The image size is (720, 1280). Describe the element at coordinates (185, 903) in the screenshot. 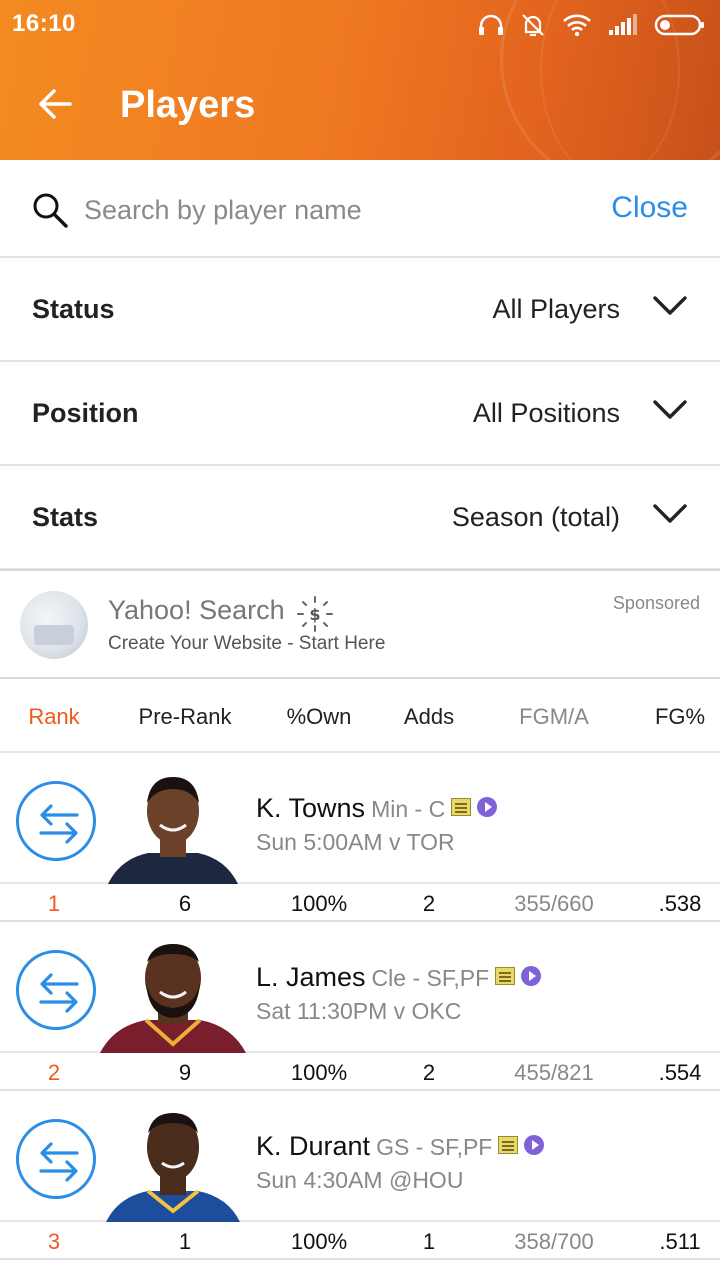

I see `stat-pre-rank: 6` at that location.